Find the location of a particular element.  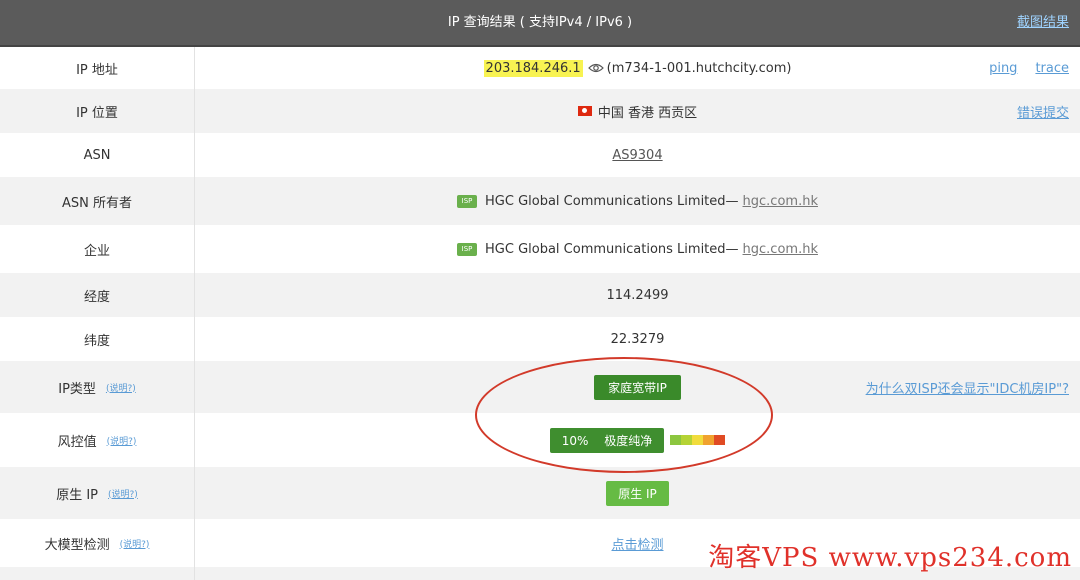

risk-gradient-bar is located at coordinates (698, 440).